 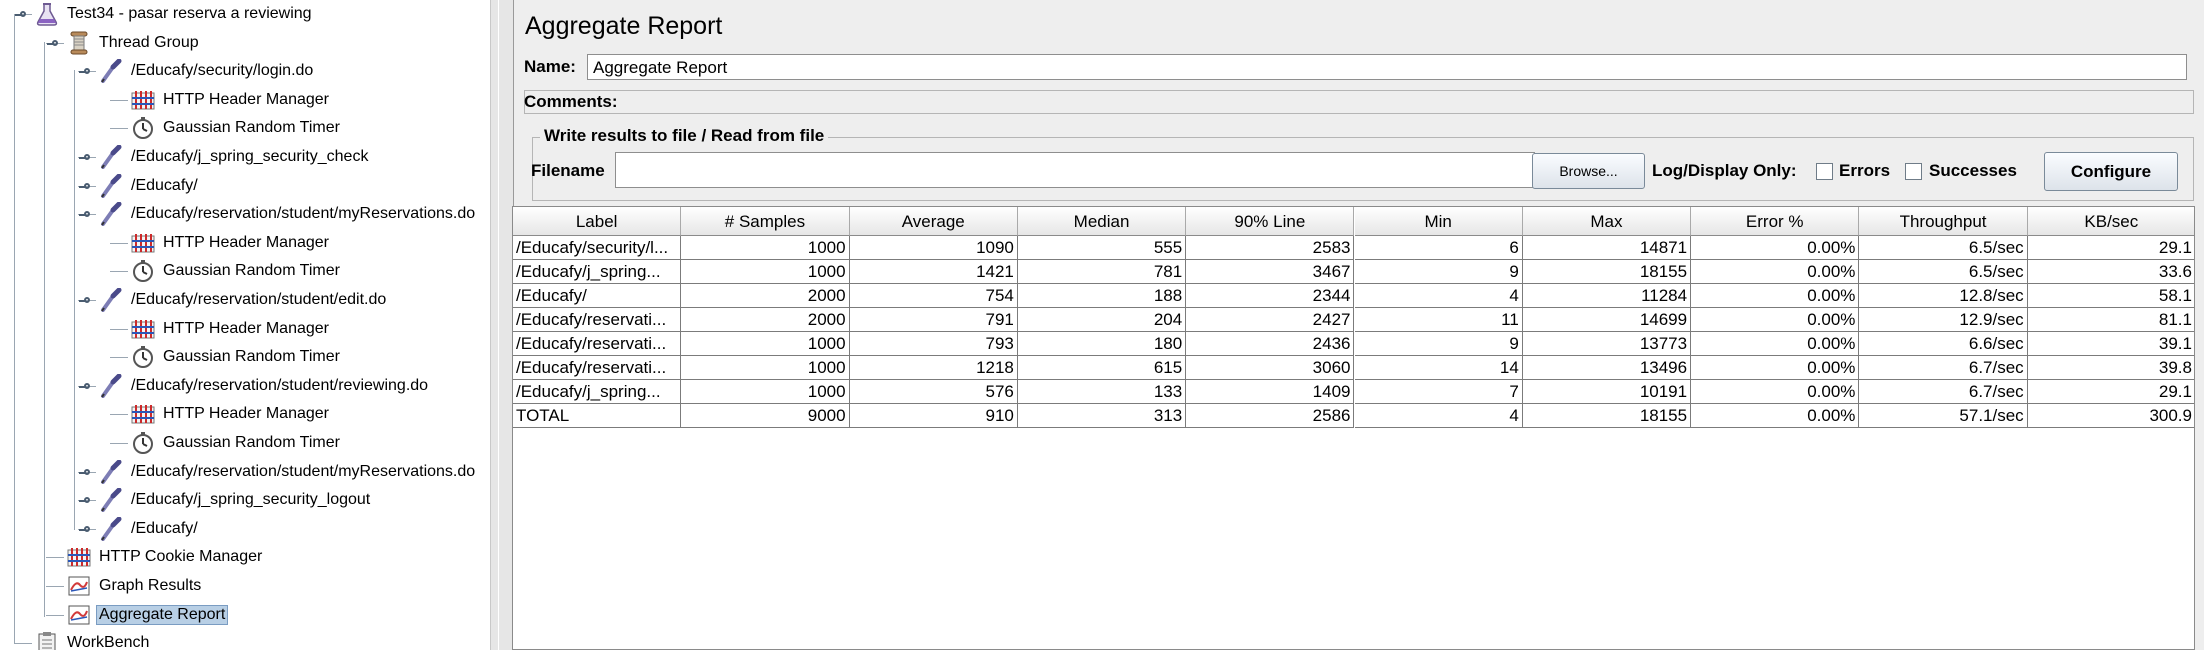 I want to click on table-cell: 2583, so click(x=1270, y=248).